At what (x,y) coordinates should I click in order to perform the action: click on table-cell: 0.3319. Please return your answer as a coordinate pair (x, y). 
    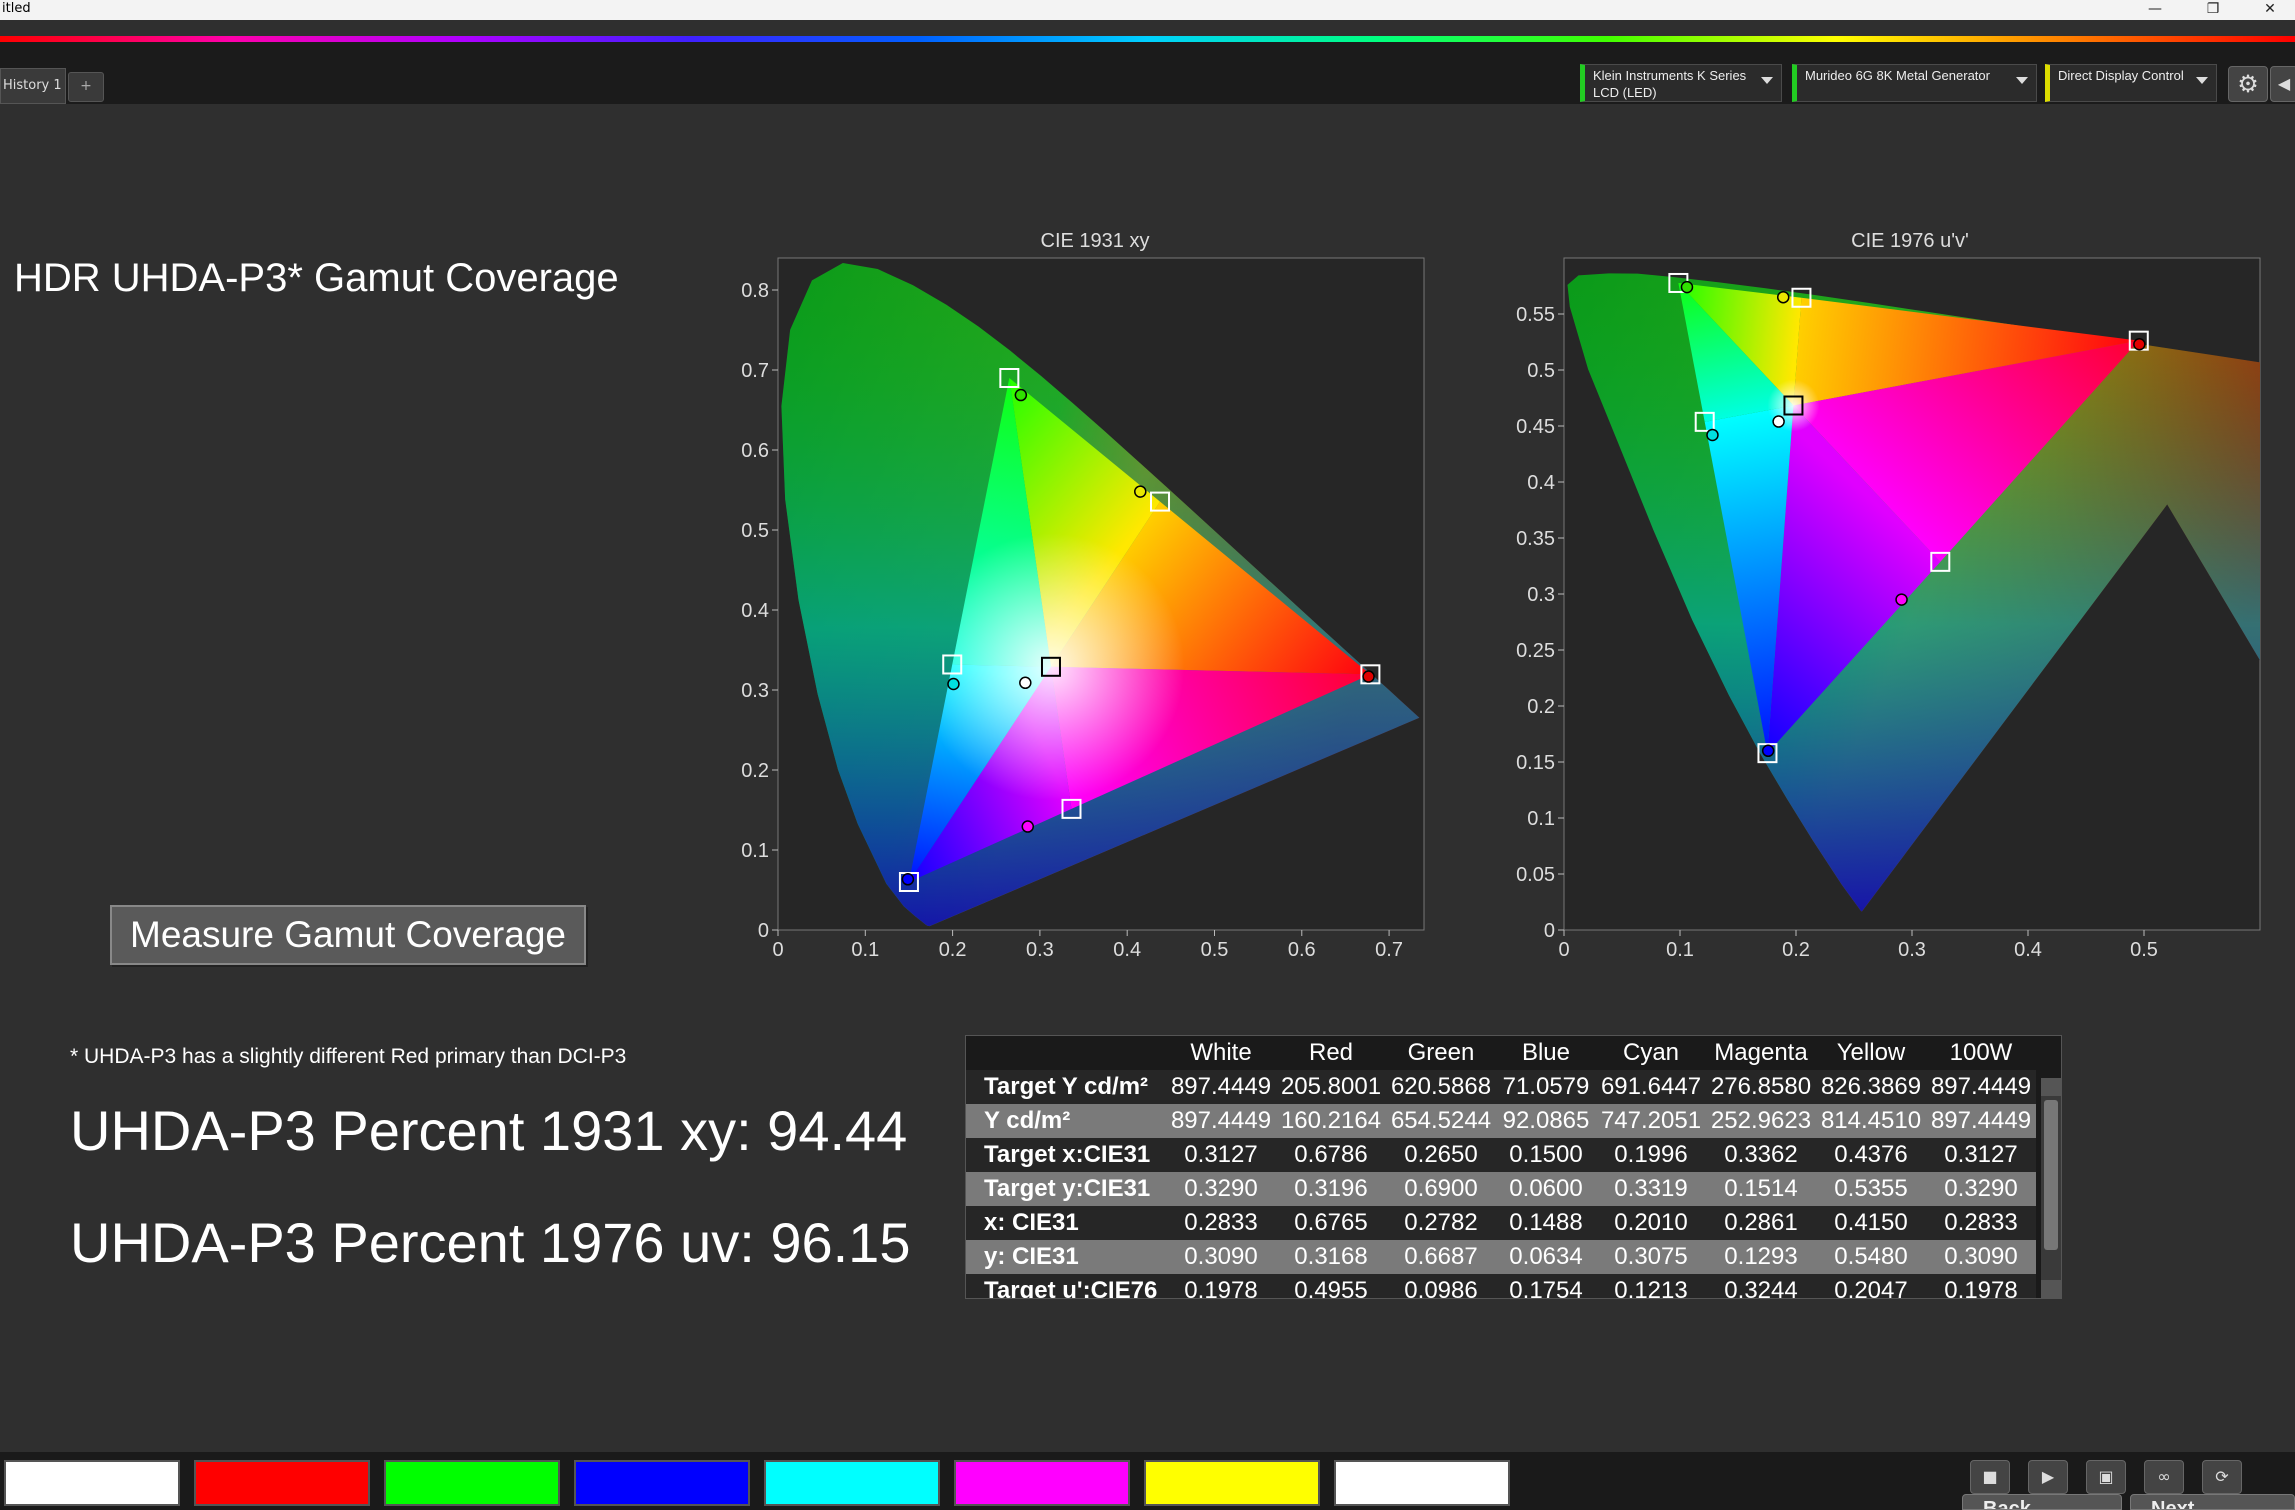
    Looking at the image, I should click on (1651, 1189).